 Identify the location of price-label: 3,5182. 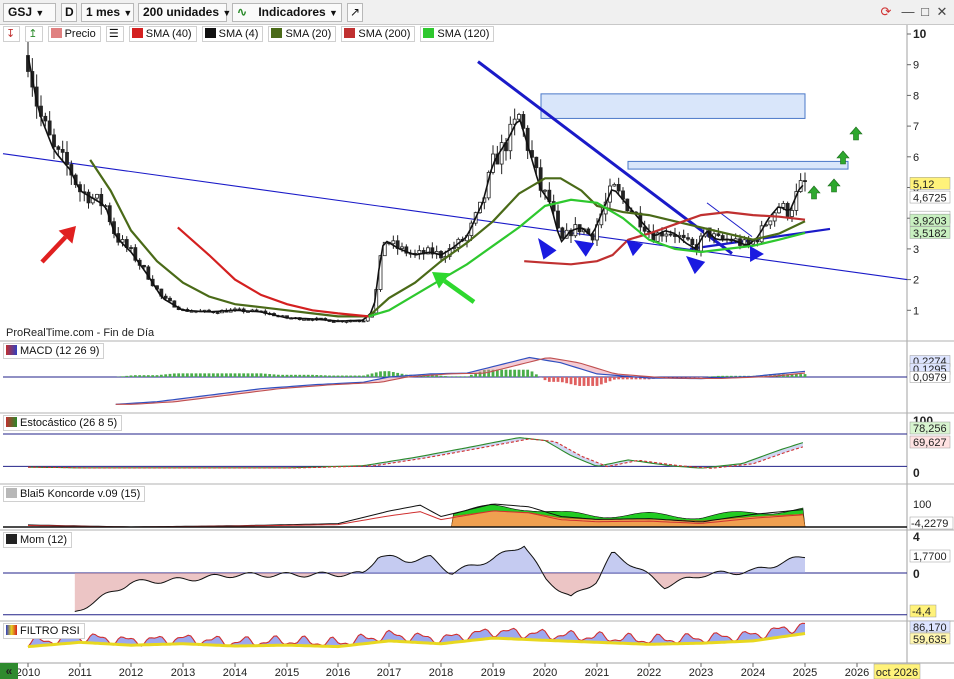
(930, 234).